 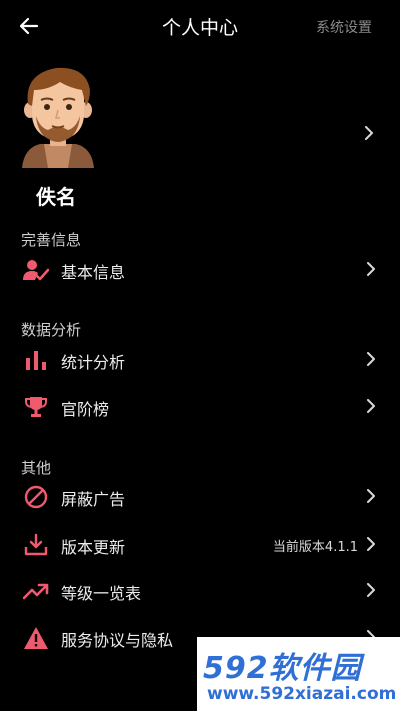 I want to click on menu-item-label: 统计分析, so click(x=93, y=362).